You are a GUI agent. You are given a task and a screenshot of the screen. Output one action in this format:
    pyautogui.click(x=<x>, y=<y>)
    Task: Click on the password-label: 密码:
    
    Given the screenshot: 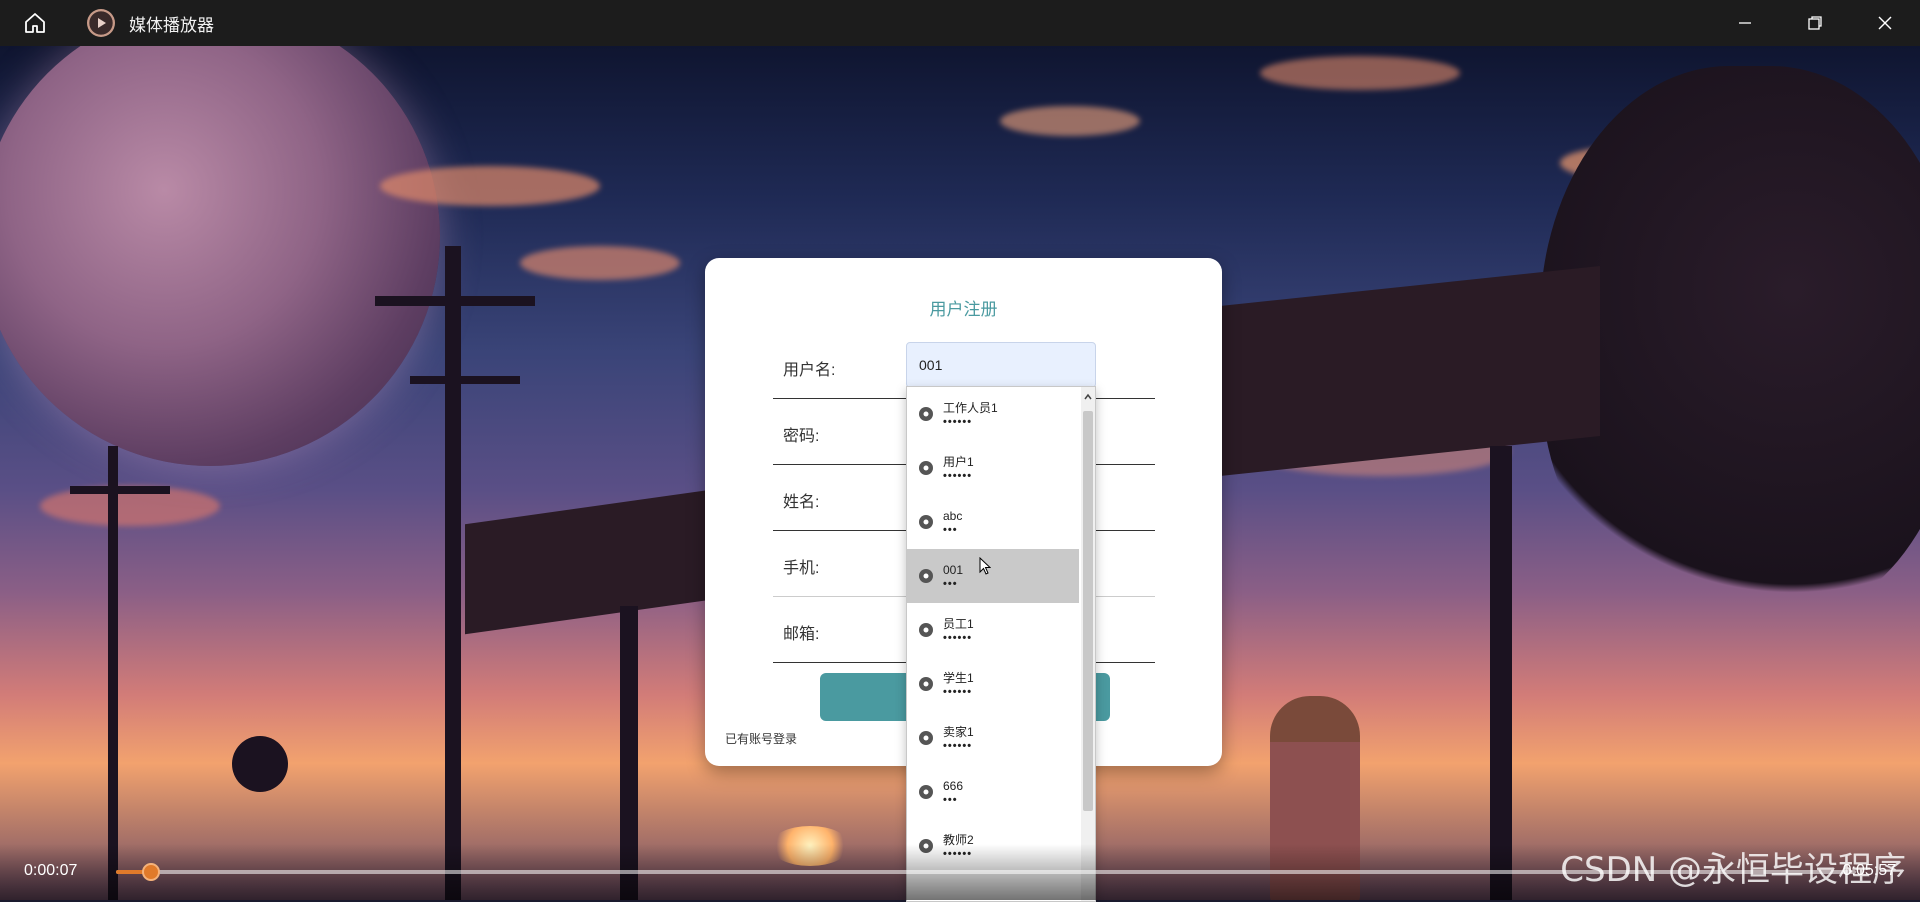 What is the action you would take?
    pyautogui.click(x=801, y=436)
    